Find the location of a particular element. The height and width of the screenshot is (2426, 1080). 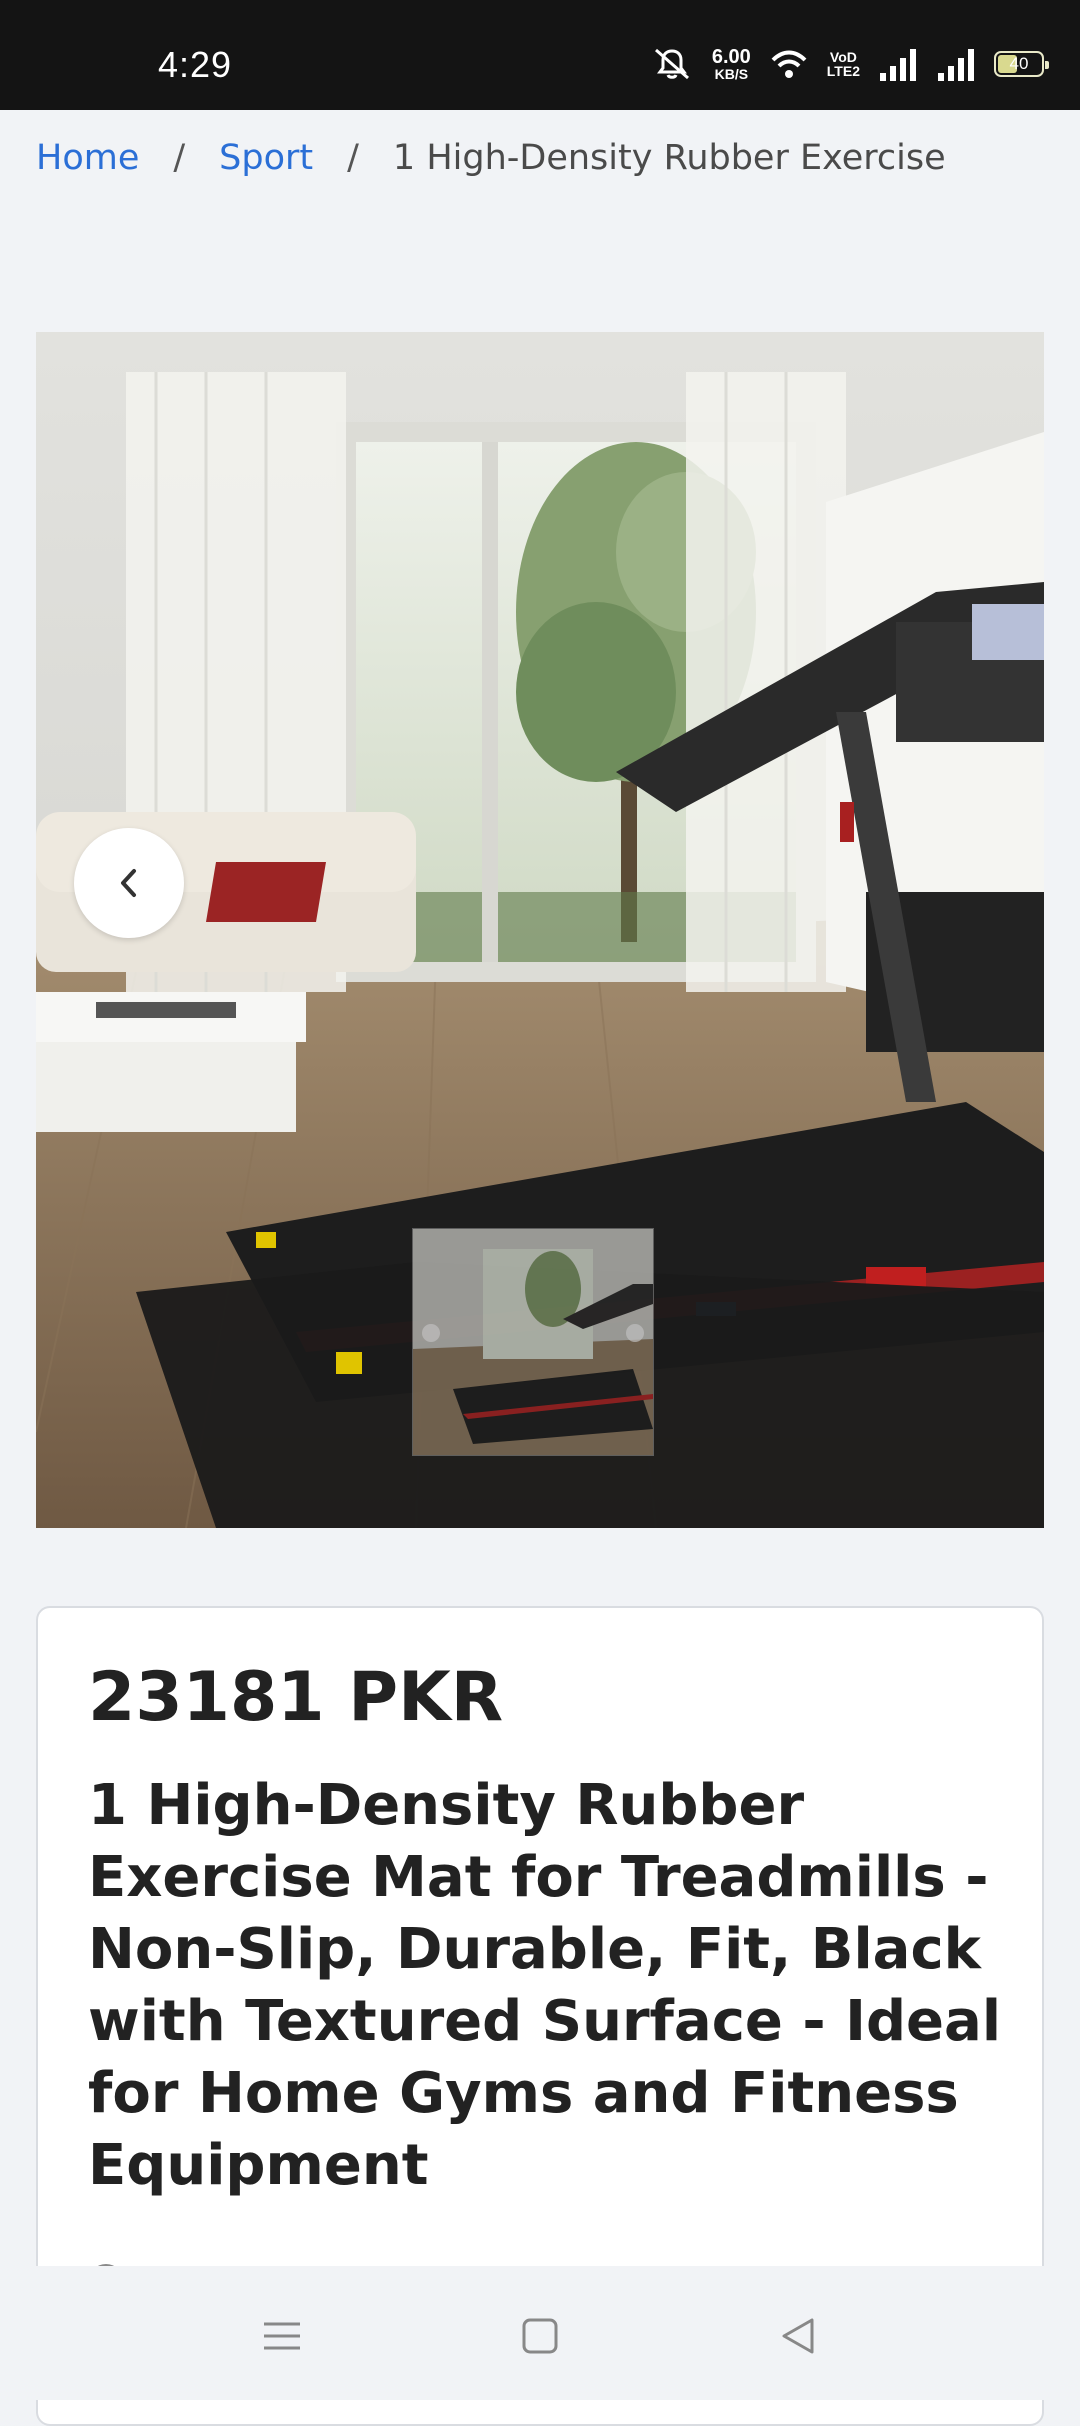

back-triangle-icon is located at coordinates (798, 2336).